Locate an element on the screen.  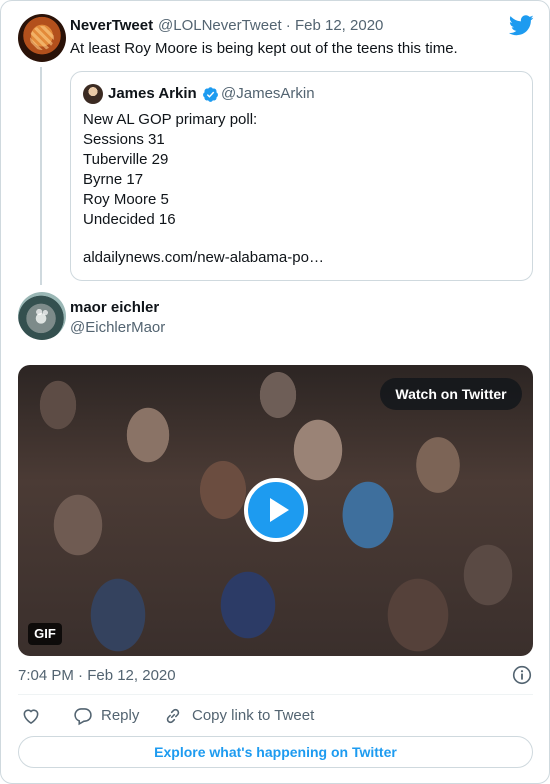
play-icon is located at coordinates (279, 510).